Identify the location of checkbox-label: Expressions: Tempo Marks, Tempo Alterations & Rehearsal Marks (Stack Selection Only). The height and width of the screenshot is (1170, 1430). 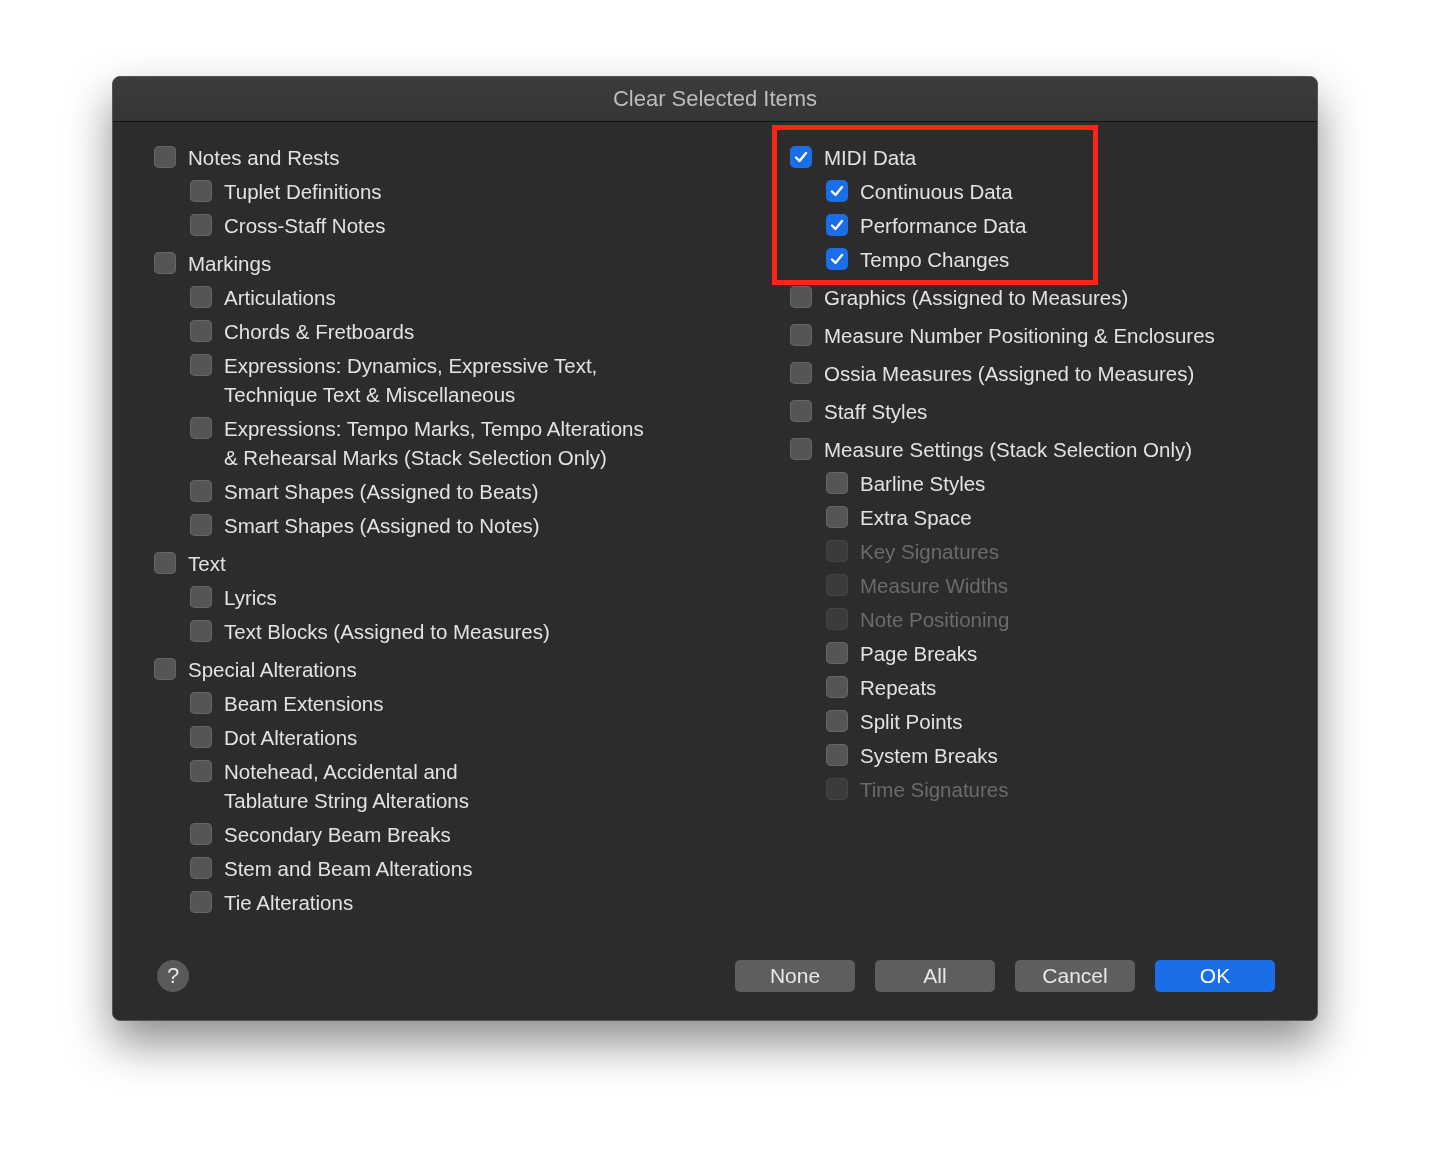
(434, 443).